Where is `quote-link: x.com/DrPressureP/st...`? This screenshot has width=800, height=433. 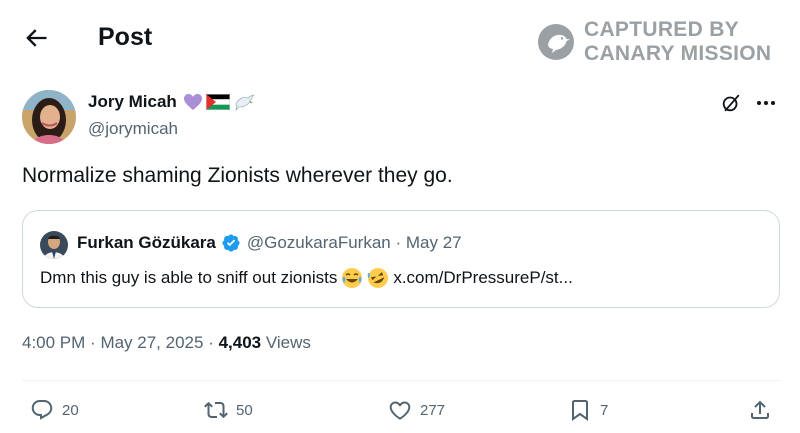
quote-link: x.com/DrPressureP/st... is located at coordinates (482, 278).